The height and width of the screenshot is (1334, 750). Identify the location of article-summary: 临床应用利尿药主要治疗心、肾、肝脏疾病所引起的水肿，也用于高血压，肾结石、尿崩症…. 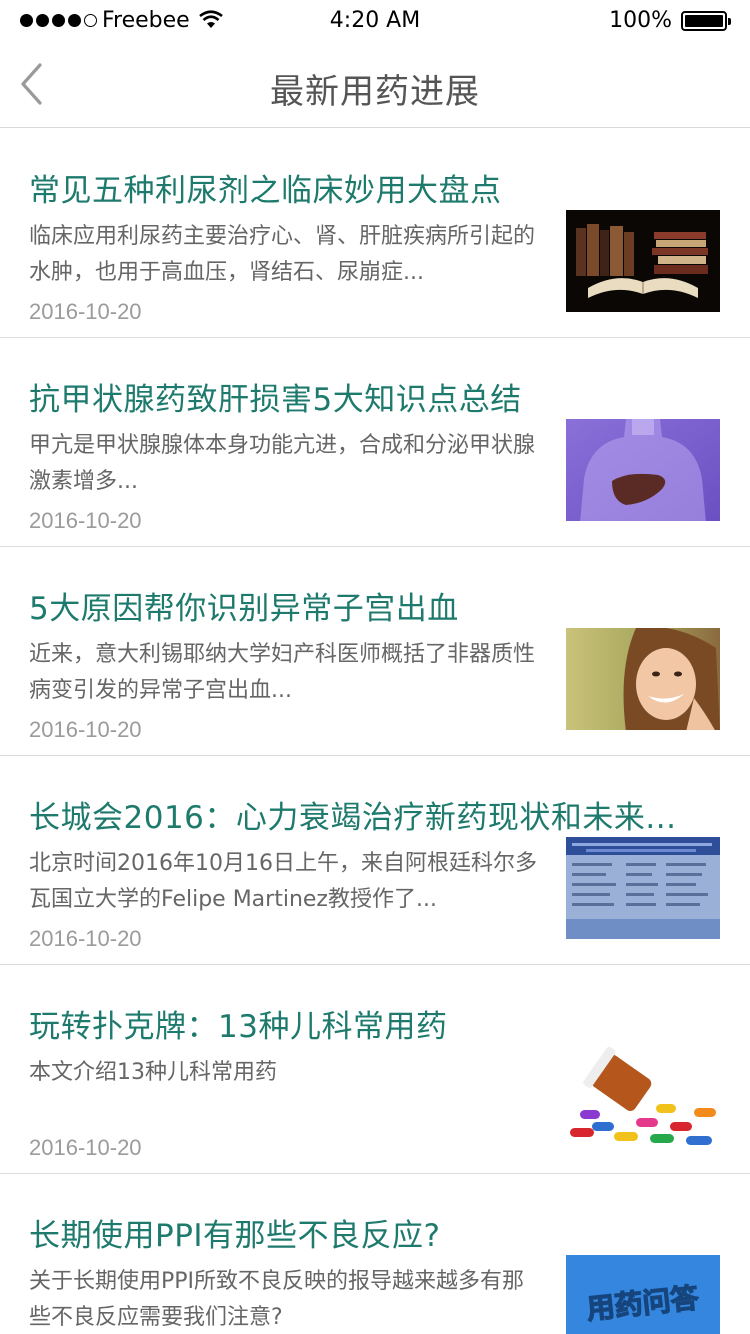
(282, 254).